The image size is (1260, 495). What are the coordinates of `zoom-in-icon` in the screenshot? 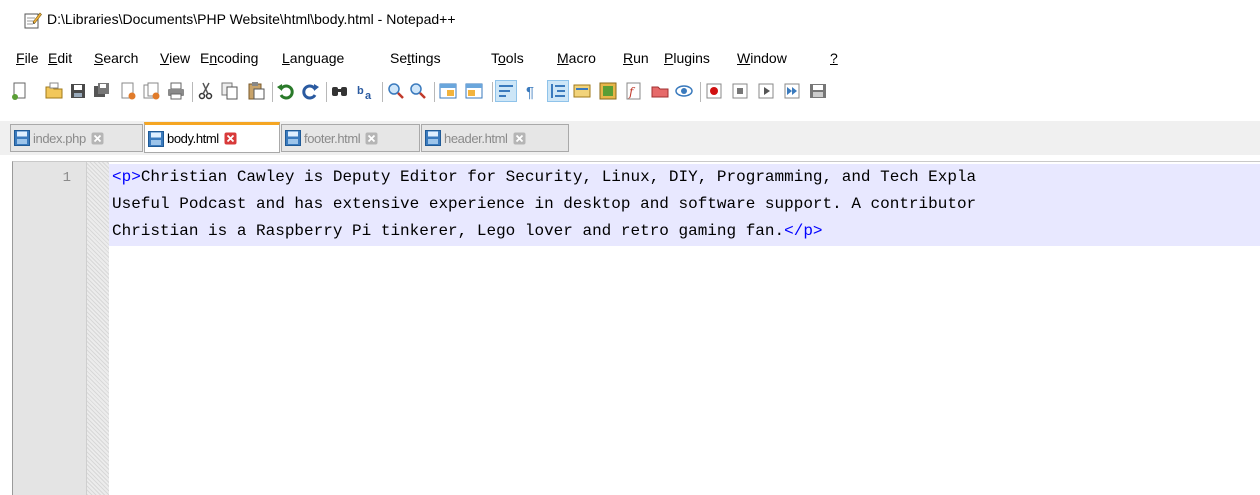 It's located at (396, 91).